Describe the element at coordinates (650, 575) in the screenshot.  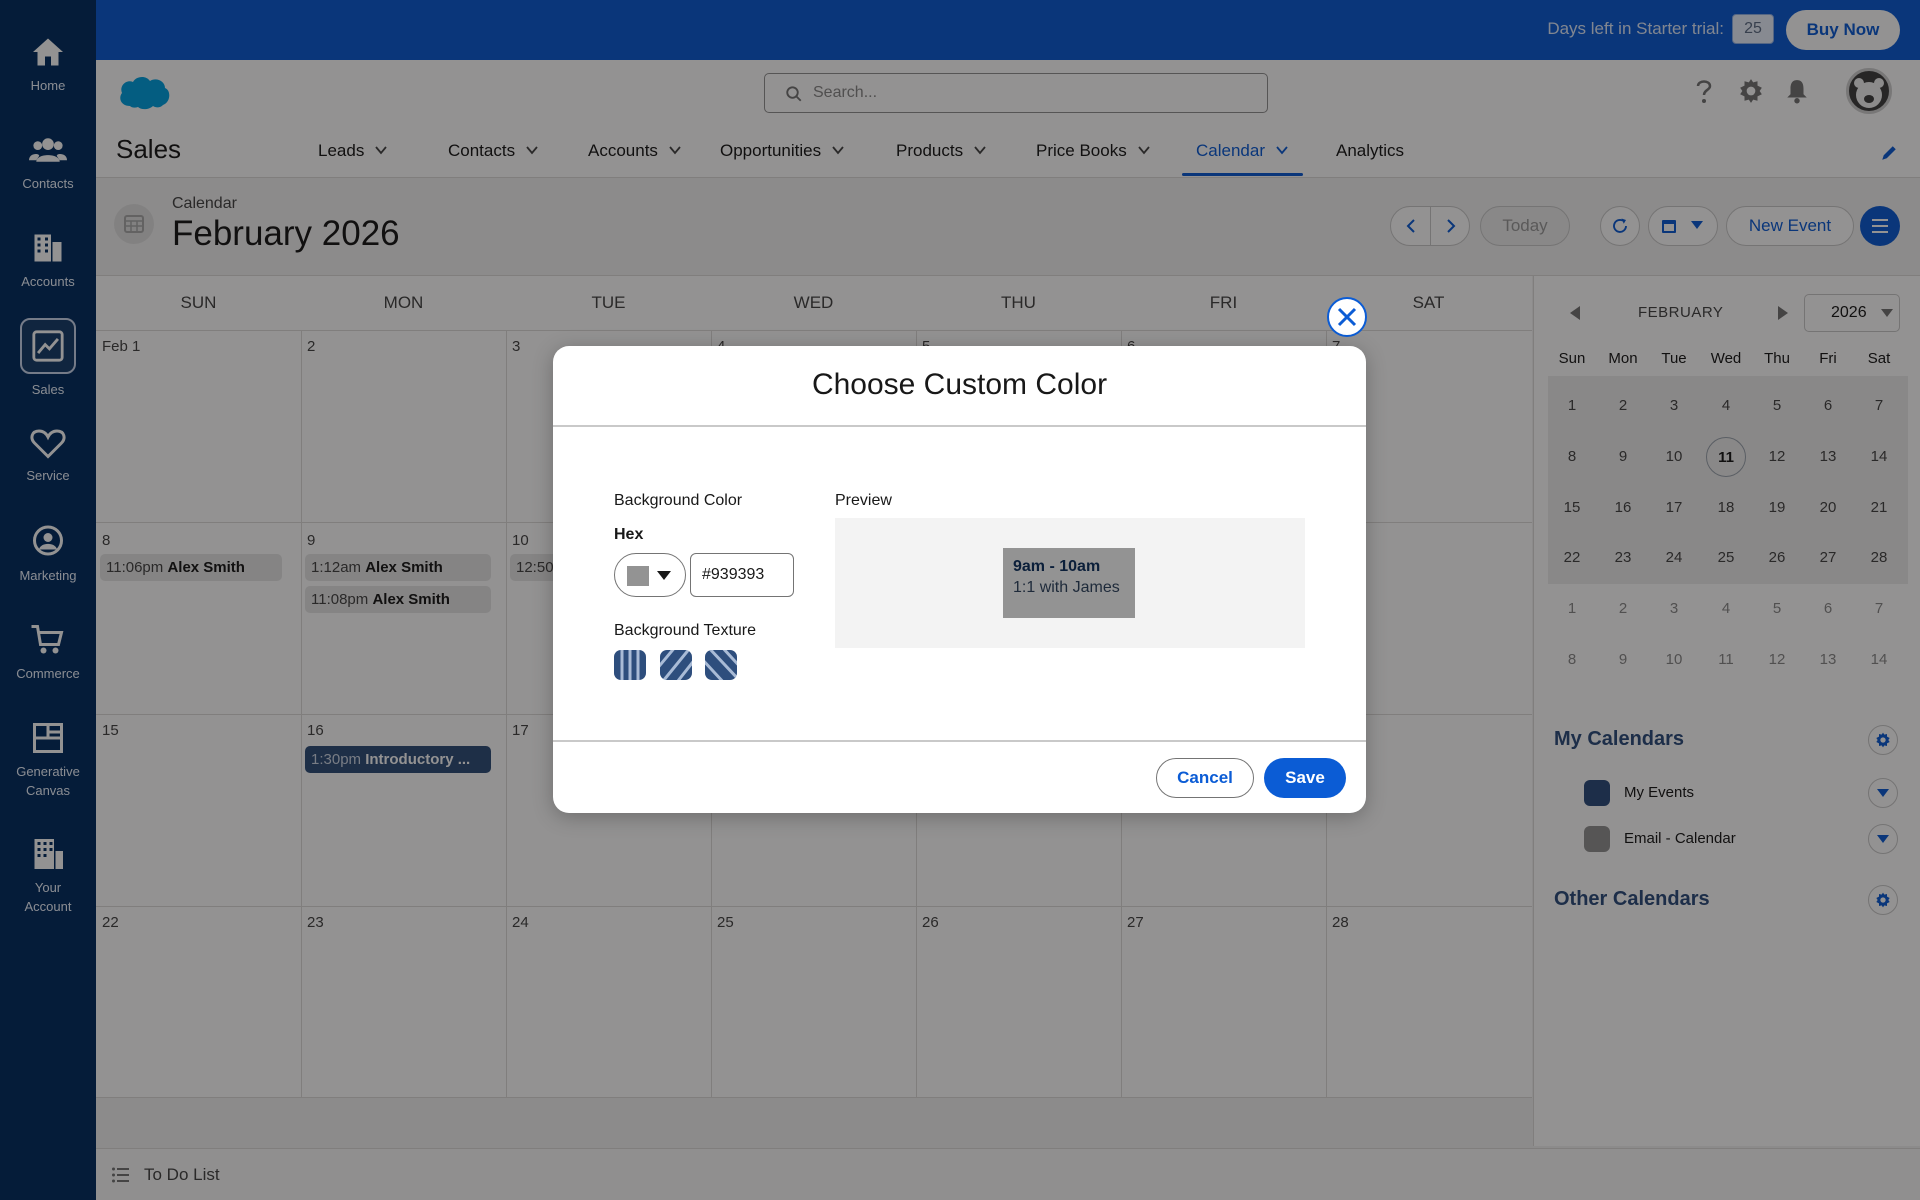
I see `color-picker-button` at that location.